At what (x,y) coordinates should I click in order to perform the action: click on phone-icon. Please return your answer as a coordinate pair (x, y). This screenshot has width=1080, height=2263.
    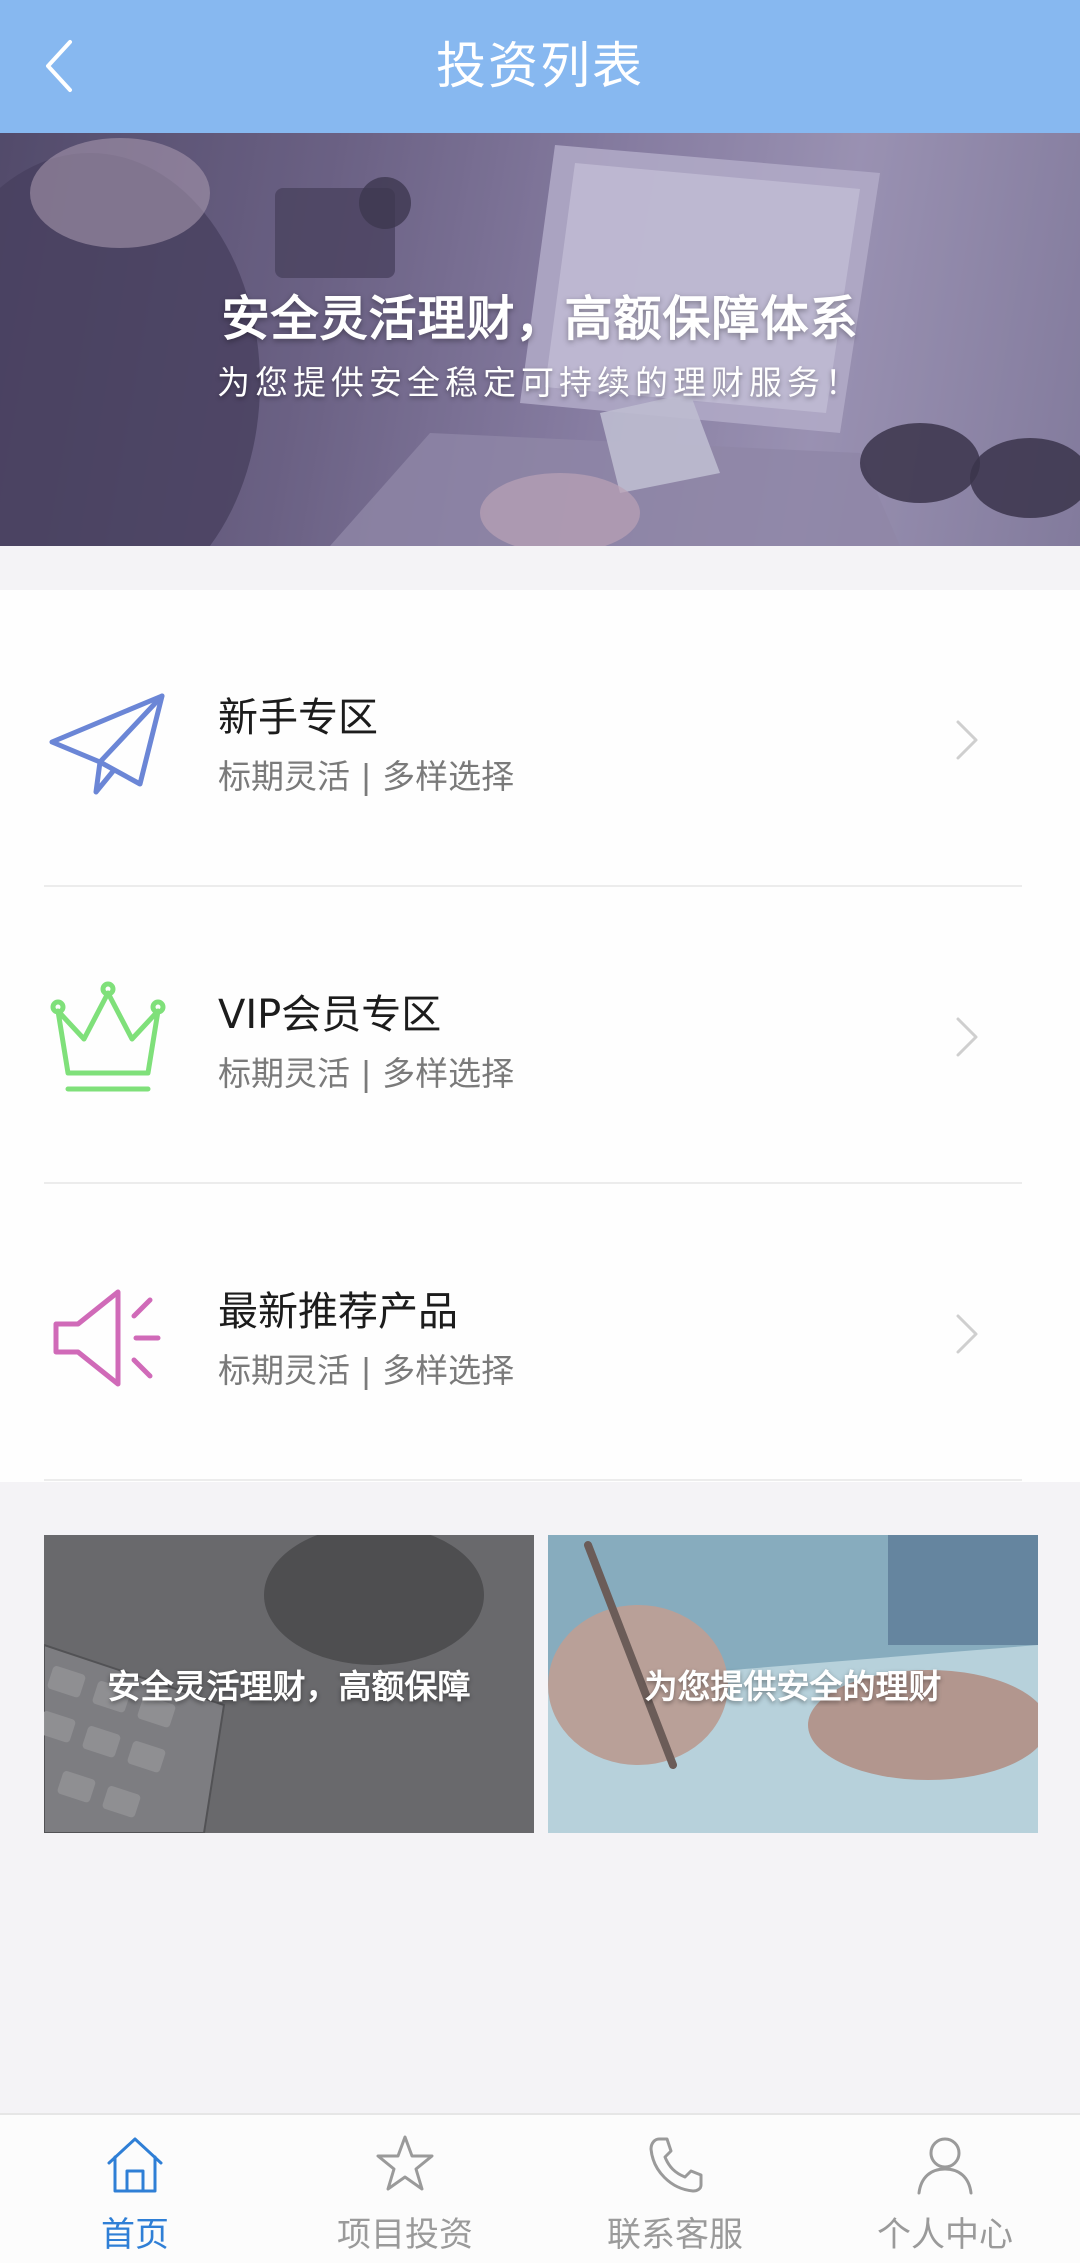
    Looking at the image, I should click on (676, 2165).